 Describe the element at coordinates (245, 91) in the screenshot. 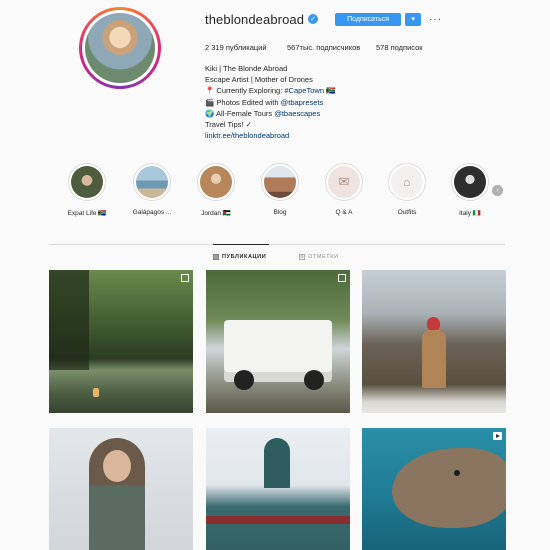

I see `bio-text: 📍 Currently Exploring:` at that location.